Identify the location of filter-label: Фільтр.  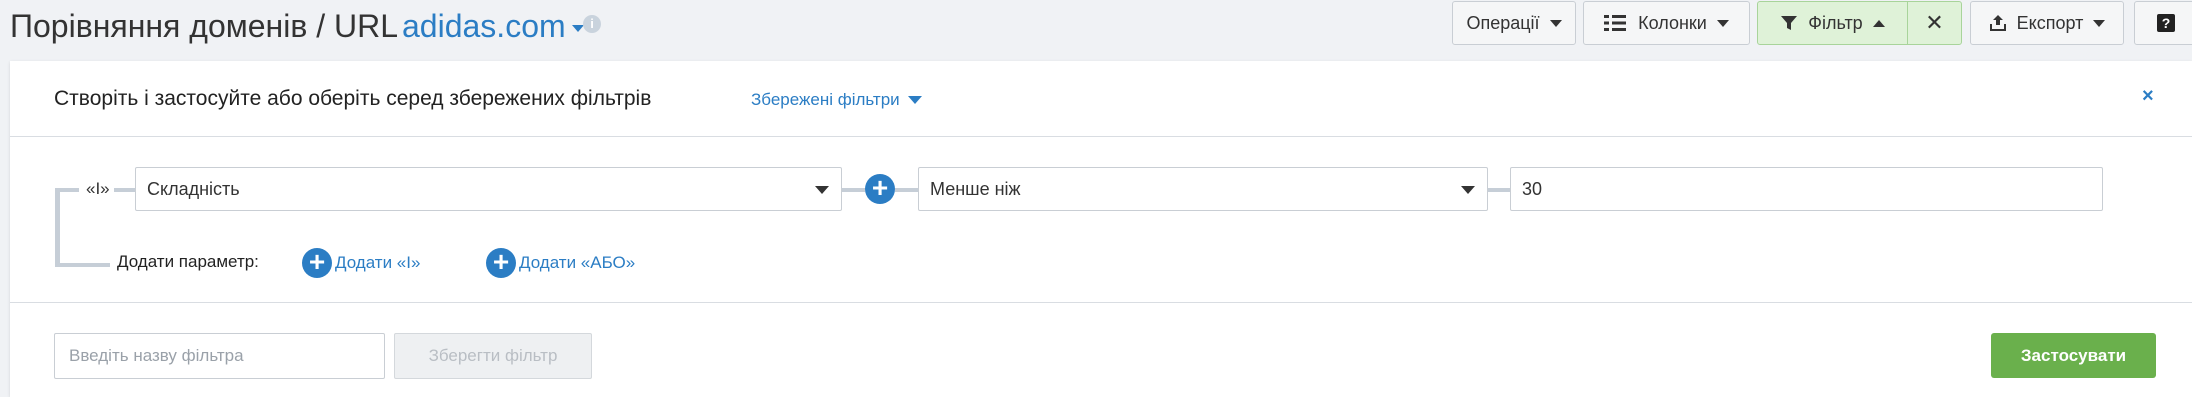
(1835, 22).